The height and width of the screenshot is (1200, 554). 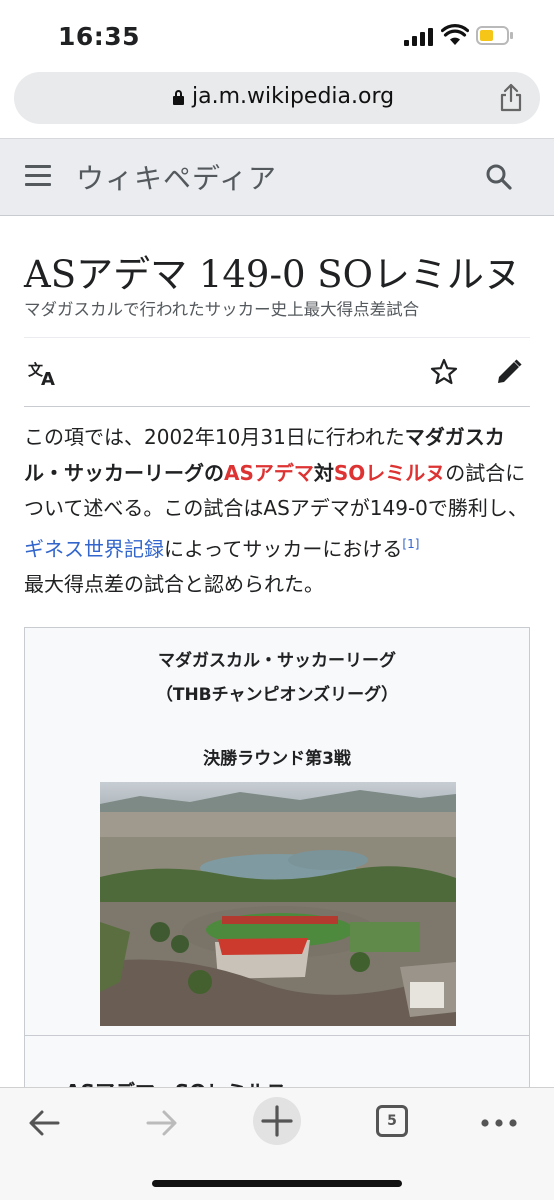 I want to click on url-text: ja.m.wikipedia.org, so click(x=293, y=96).